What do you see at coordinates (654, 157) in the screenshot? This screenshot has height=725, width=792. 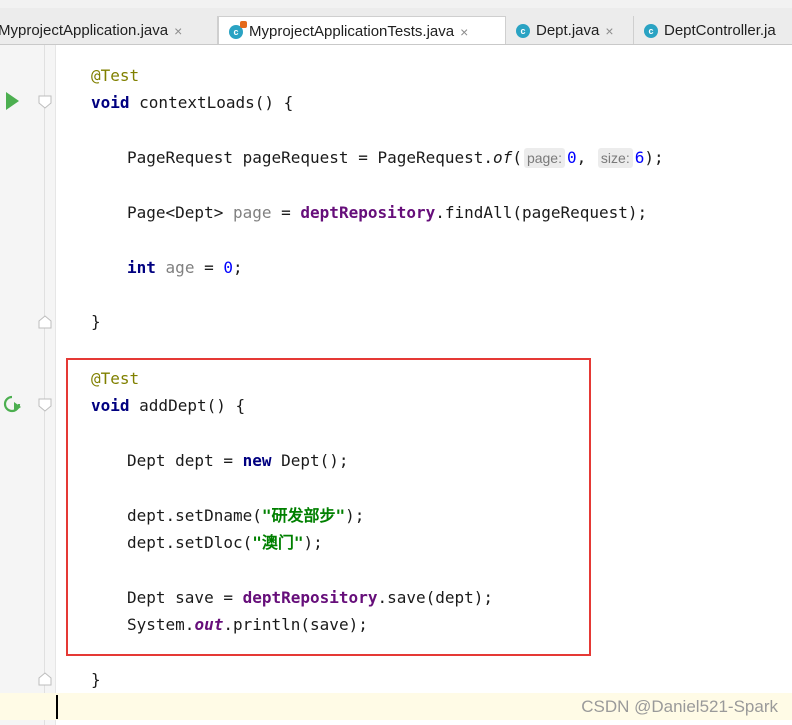 I see `code-text: );` at bounding box center [654, 157].